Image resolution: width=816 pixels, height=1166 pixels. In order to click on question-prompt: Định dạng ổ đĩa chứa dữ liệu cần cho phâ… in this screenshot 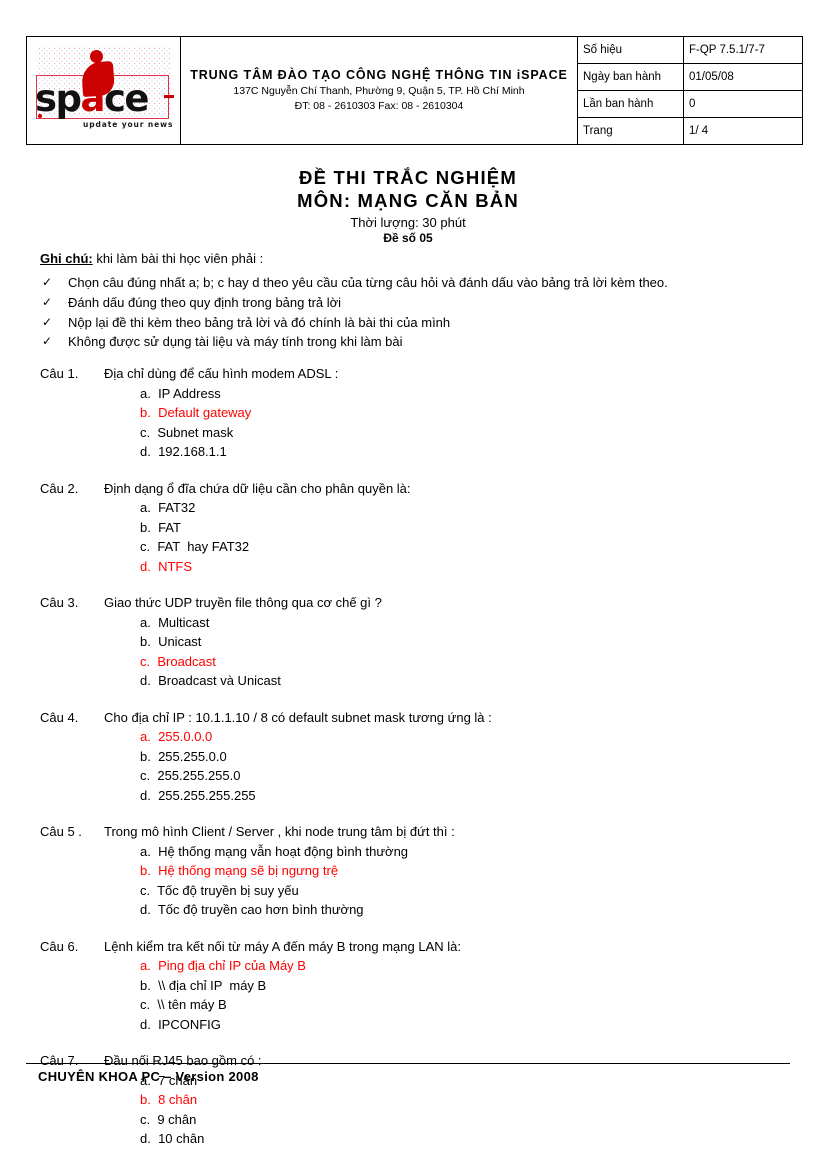, I will do `click(257, 488)`.